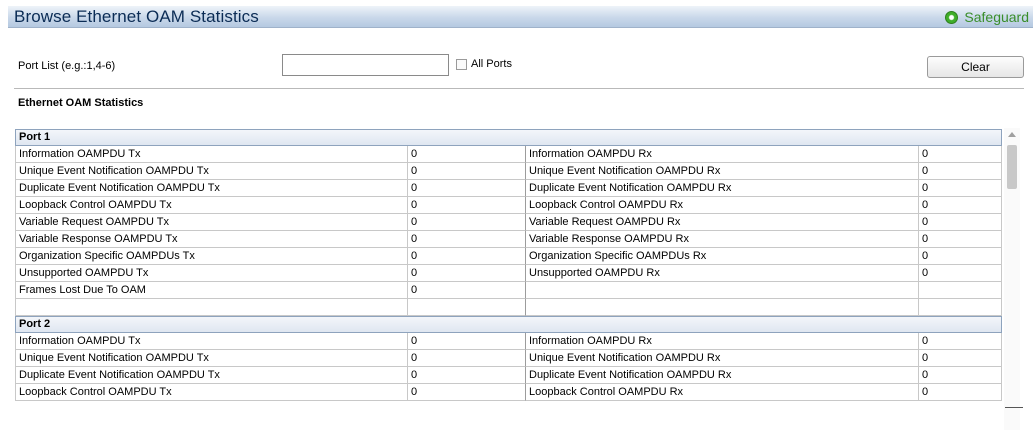 This screenshot has width=1033, height=430. Describe the element at coordinates (467, 307) in the screenshot. I see `tx-value-cell` at that location.